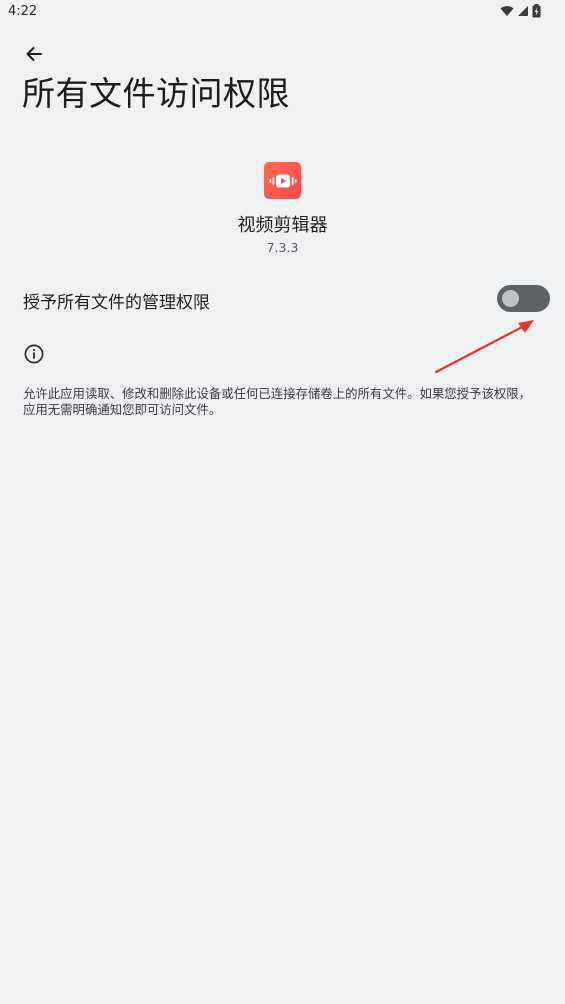  I want to click on app-version: 7.3.3, so click(282, 247).